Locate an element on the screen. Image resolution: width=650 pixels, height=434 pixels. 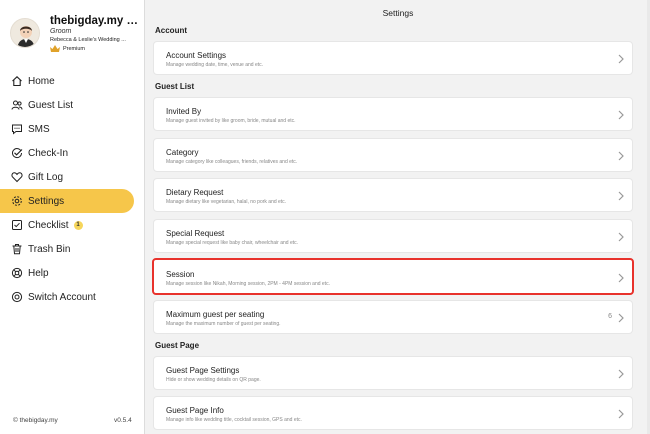
sidebar-item-check-in: Check-In is located at coordinates (72, 153).